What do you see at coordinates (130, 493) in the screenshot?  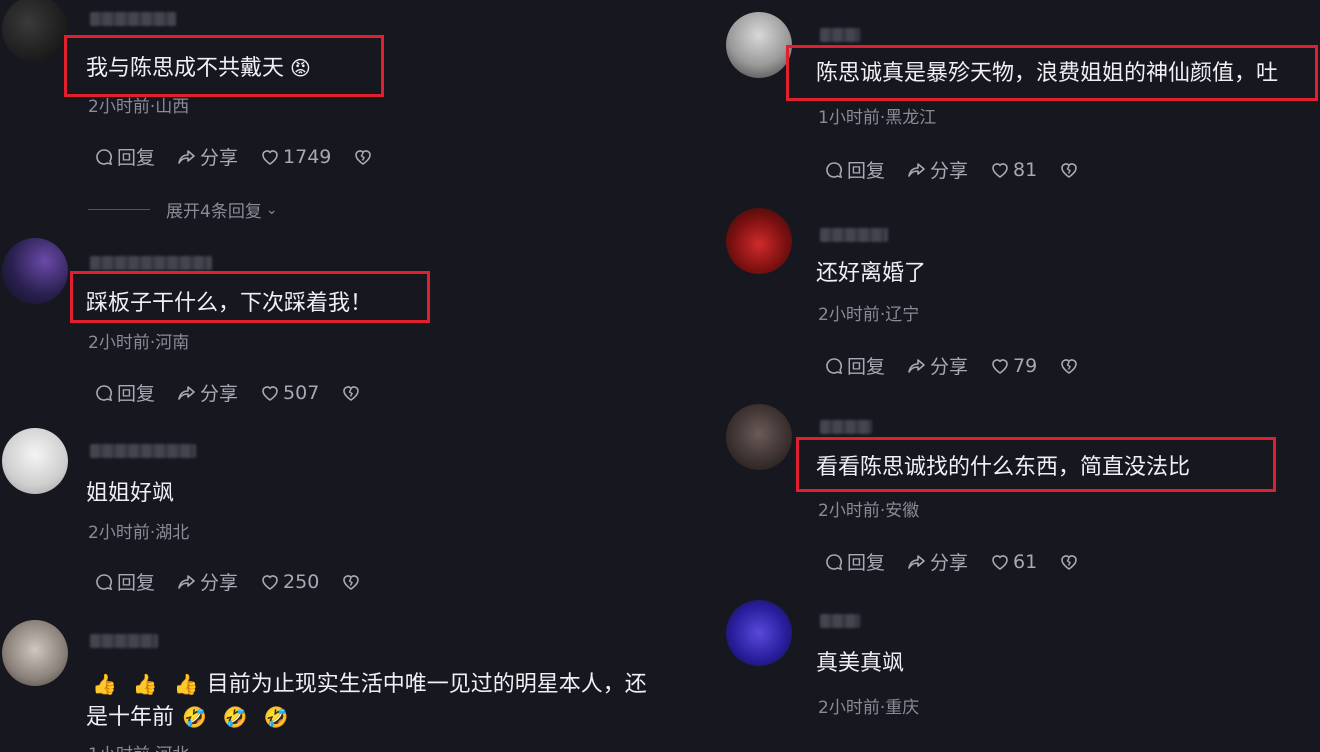 I see `comment-text: 姐姐好飒` at bounding box center [130, 493].